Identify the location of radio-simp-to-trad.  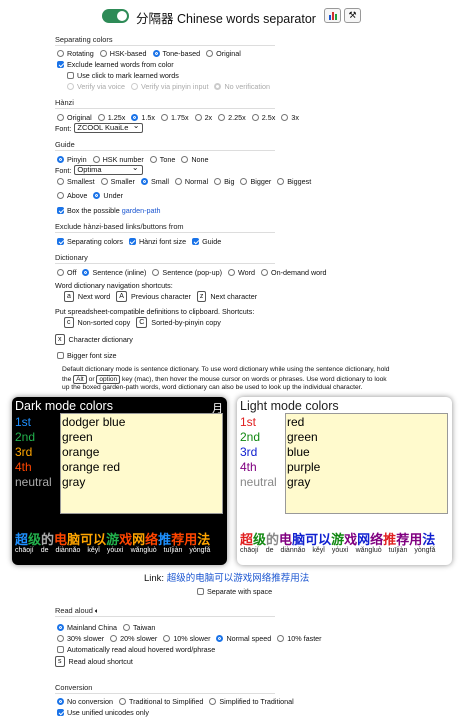
(213, 701).